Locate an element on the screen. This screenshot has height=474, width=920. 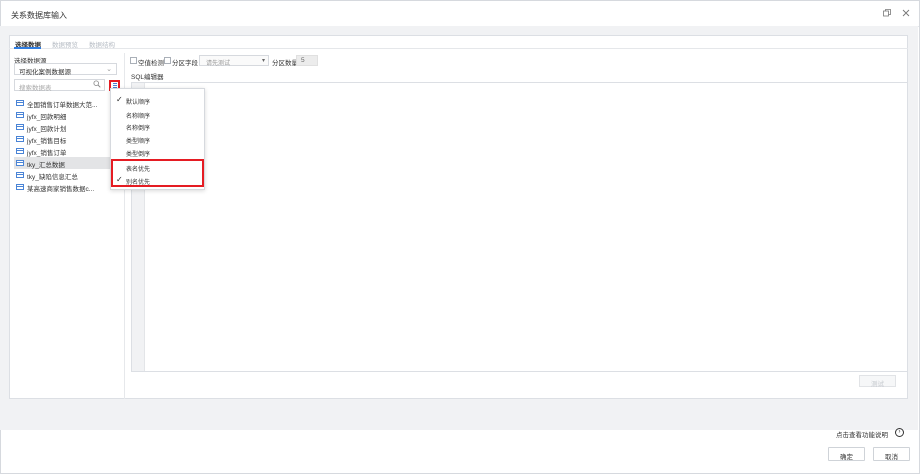
empty-check-checkbox is located at coordinates (133, 60).